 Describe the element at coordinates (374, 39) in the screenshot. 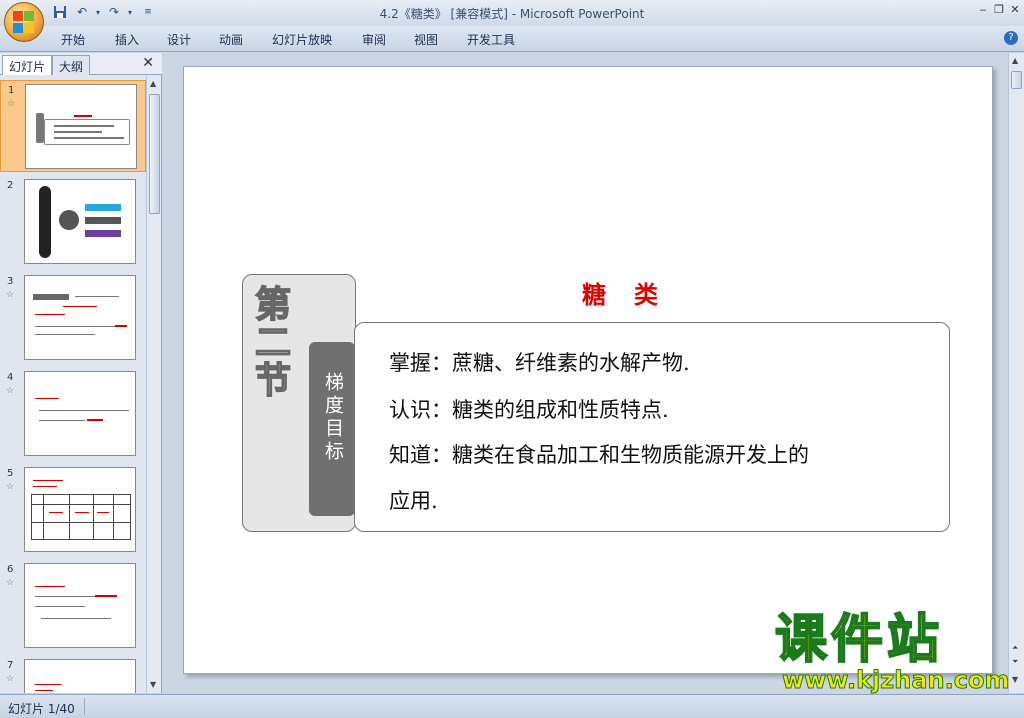

I see `tab-review: 审阅` at that location.